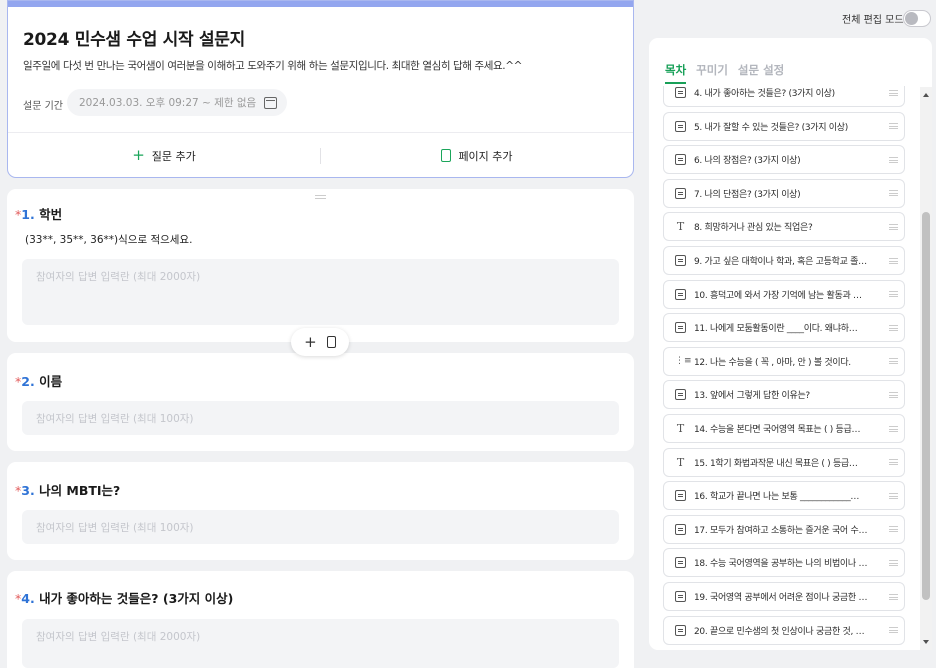 This screenshot has height=668, width=936. I want to click on question-text: 내가 좋아하는 것들은? (3가지 이상), so click(136, 598).